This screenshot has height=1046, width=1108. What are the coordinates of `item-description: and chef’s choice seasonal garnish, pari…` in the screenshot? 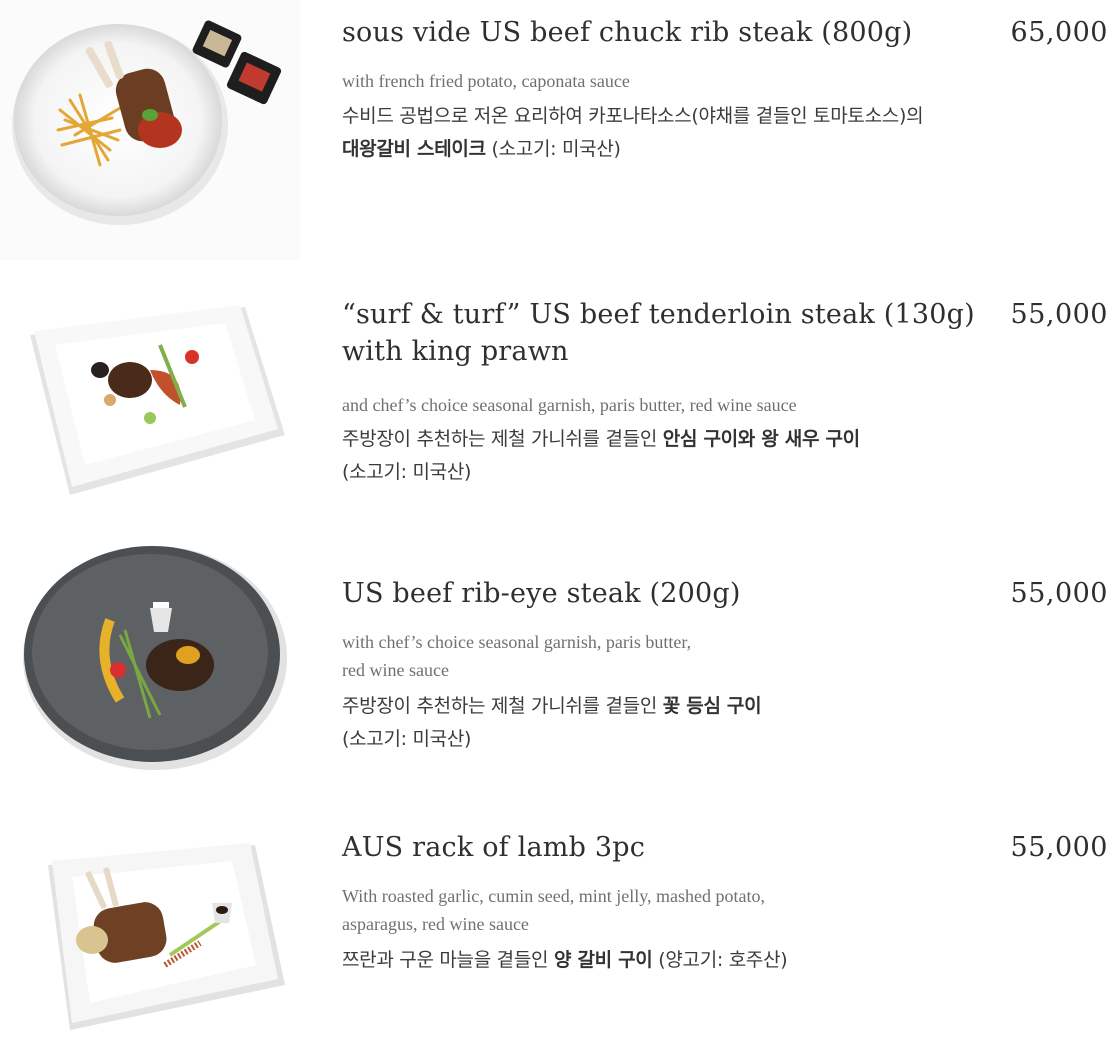 It's located at (569, 405).